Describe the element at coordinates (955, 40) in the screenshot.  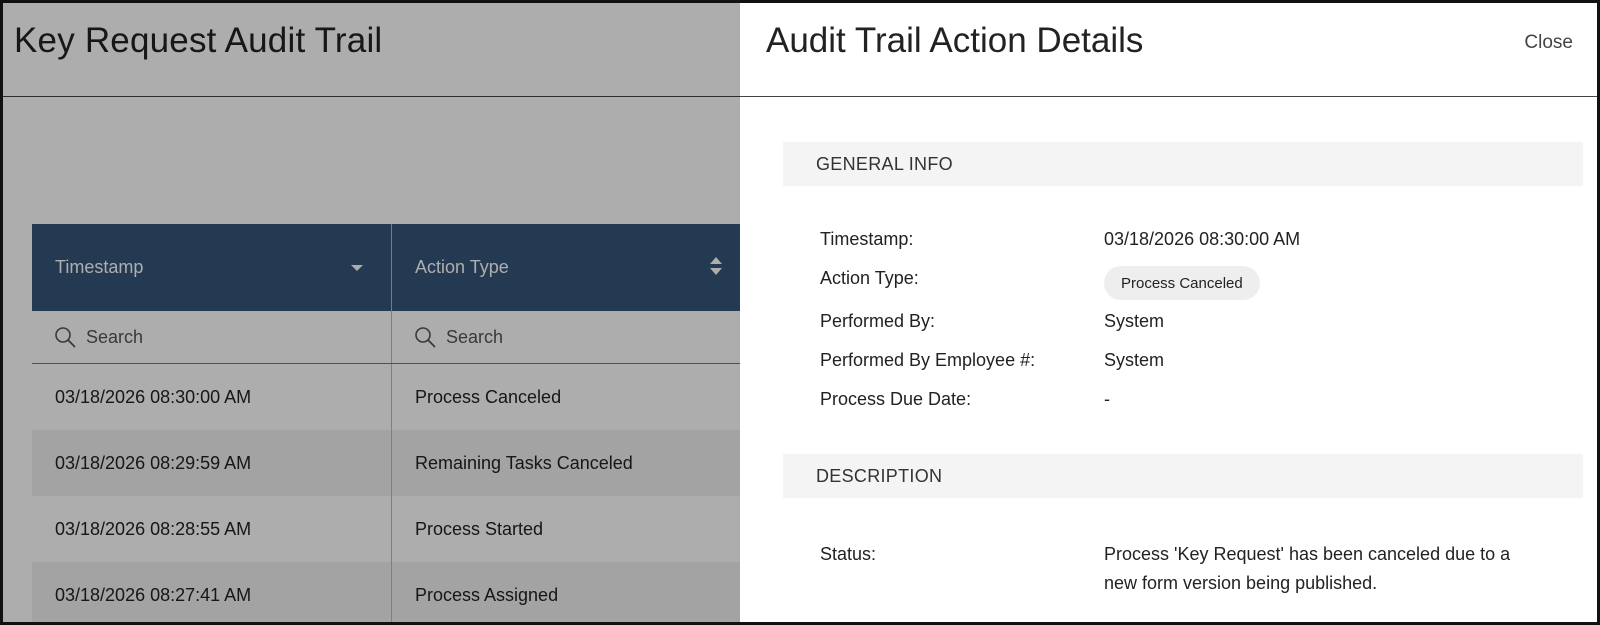
I see `panel-title: Audit Trail Action Details` at that location.